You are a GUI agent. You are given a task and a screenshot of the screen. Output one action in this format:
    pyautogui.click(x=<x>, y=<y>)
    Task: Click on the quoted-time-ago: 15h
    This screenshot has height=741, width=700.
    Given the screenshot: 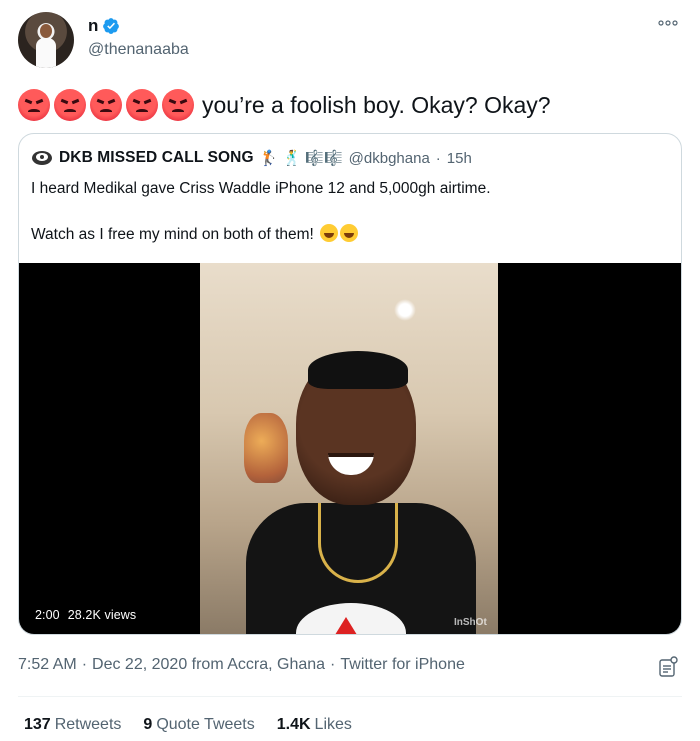 What is the action you would take?
    pyautogui.click(x=459, y=158)
    